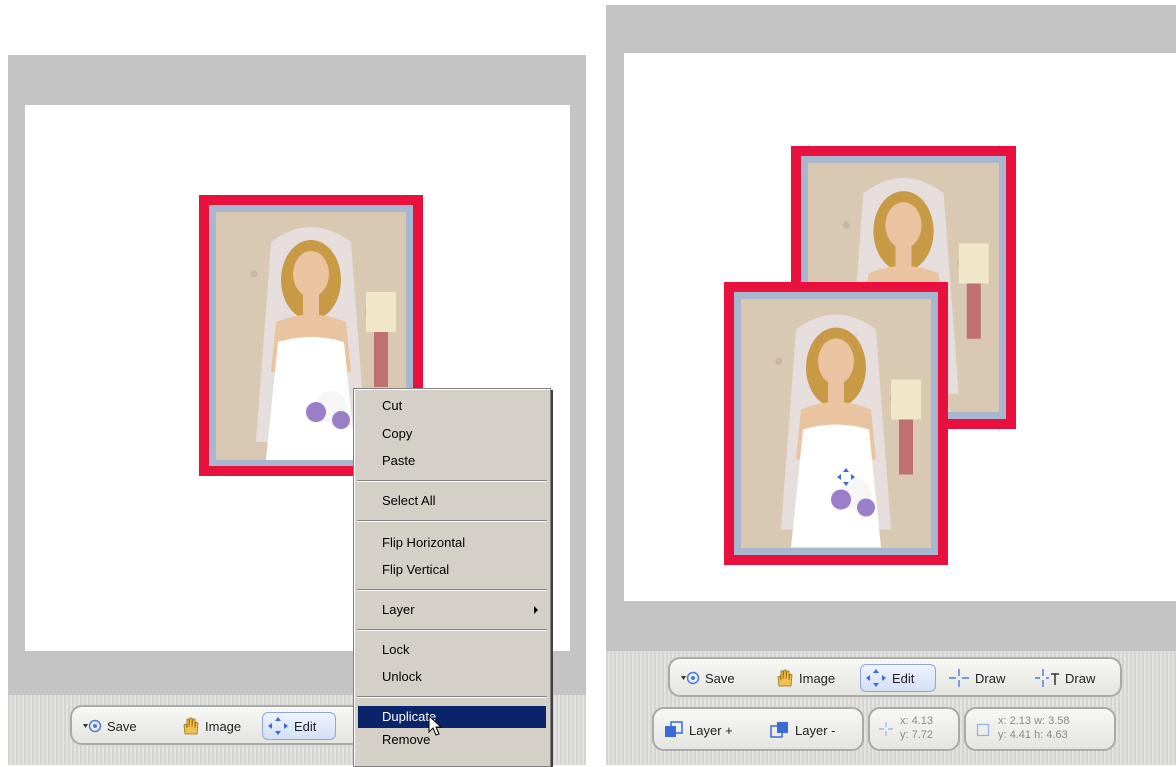  I want to click on left-tool-group: Save Image Edit, so click(220, 725).